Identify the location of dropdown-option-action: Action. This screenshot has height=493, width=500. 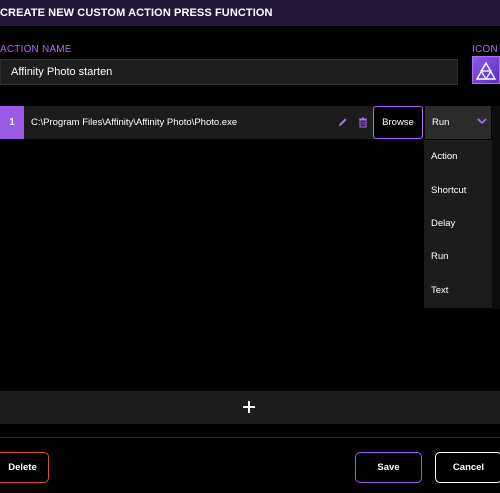
(444, 156).